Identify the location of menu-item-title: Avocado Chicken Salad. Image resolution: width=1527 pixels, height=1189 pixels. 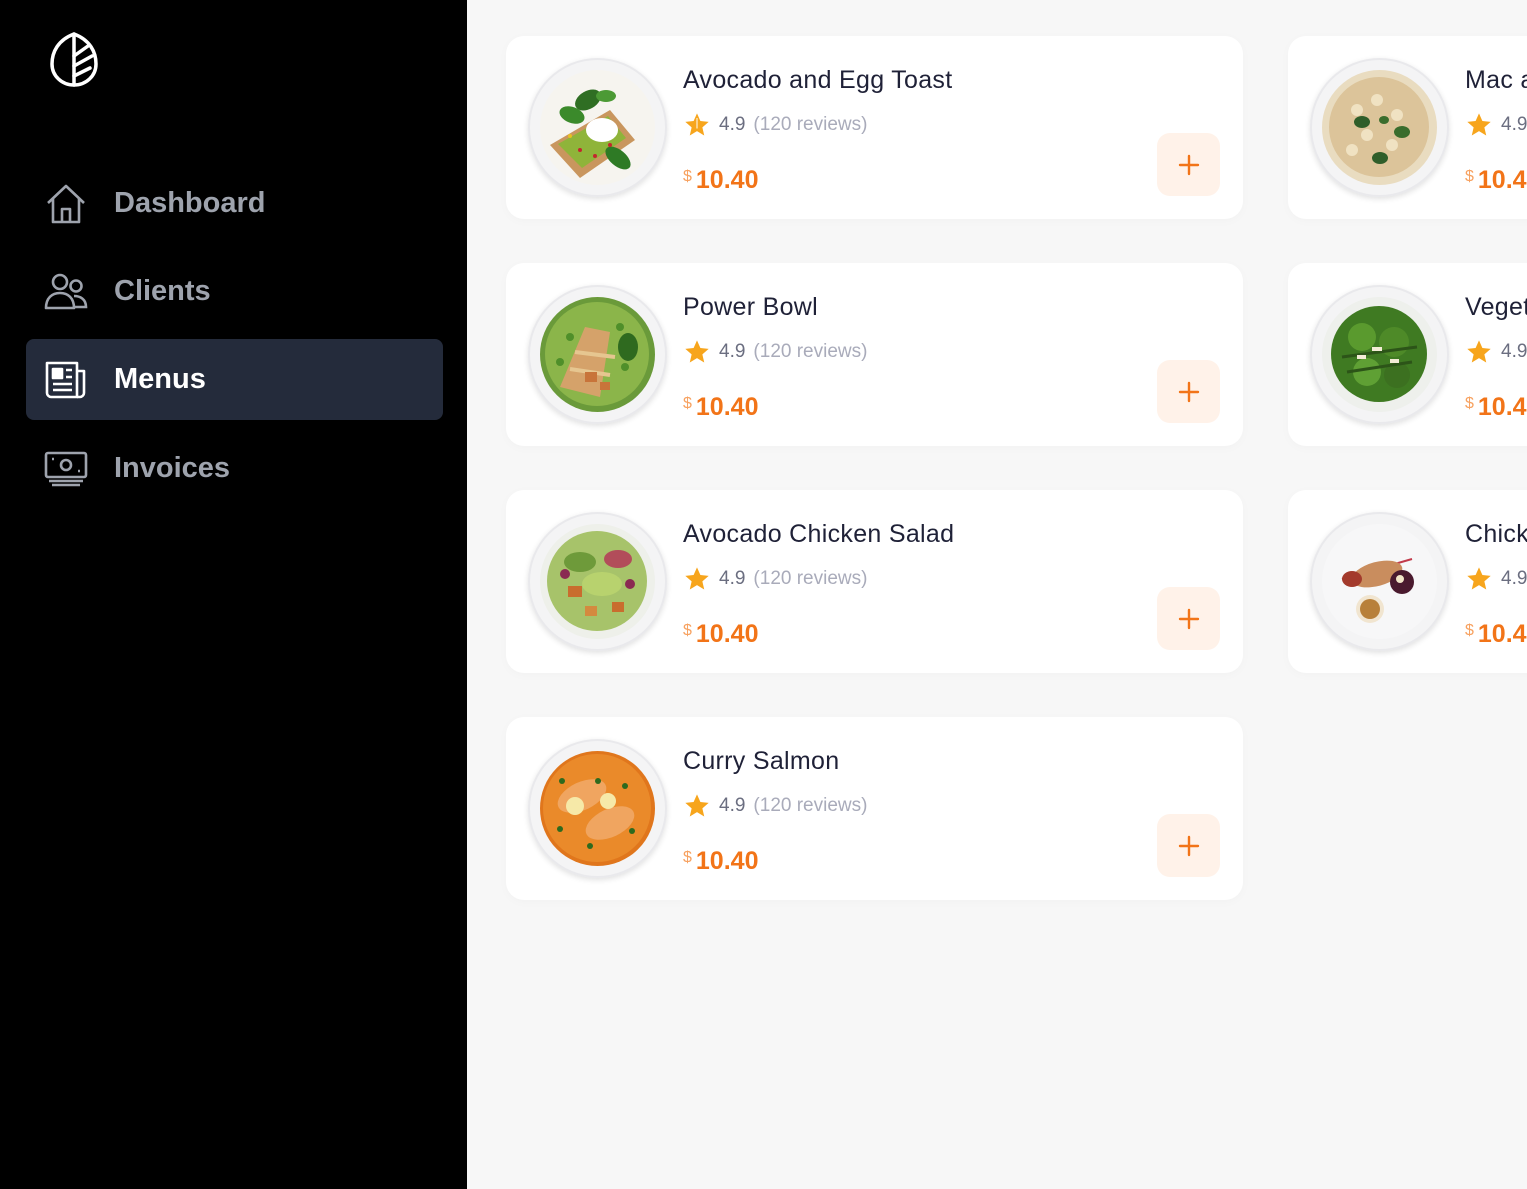
(819, 534).